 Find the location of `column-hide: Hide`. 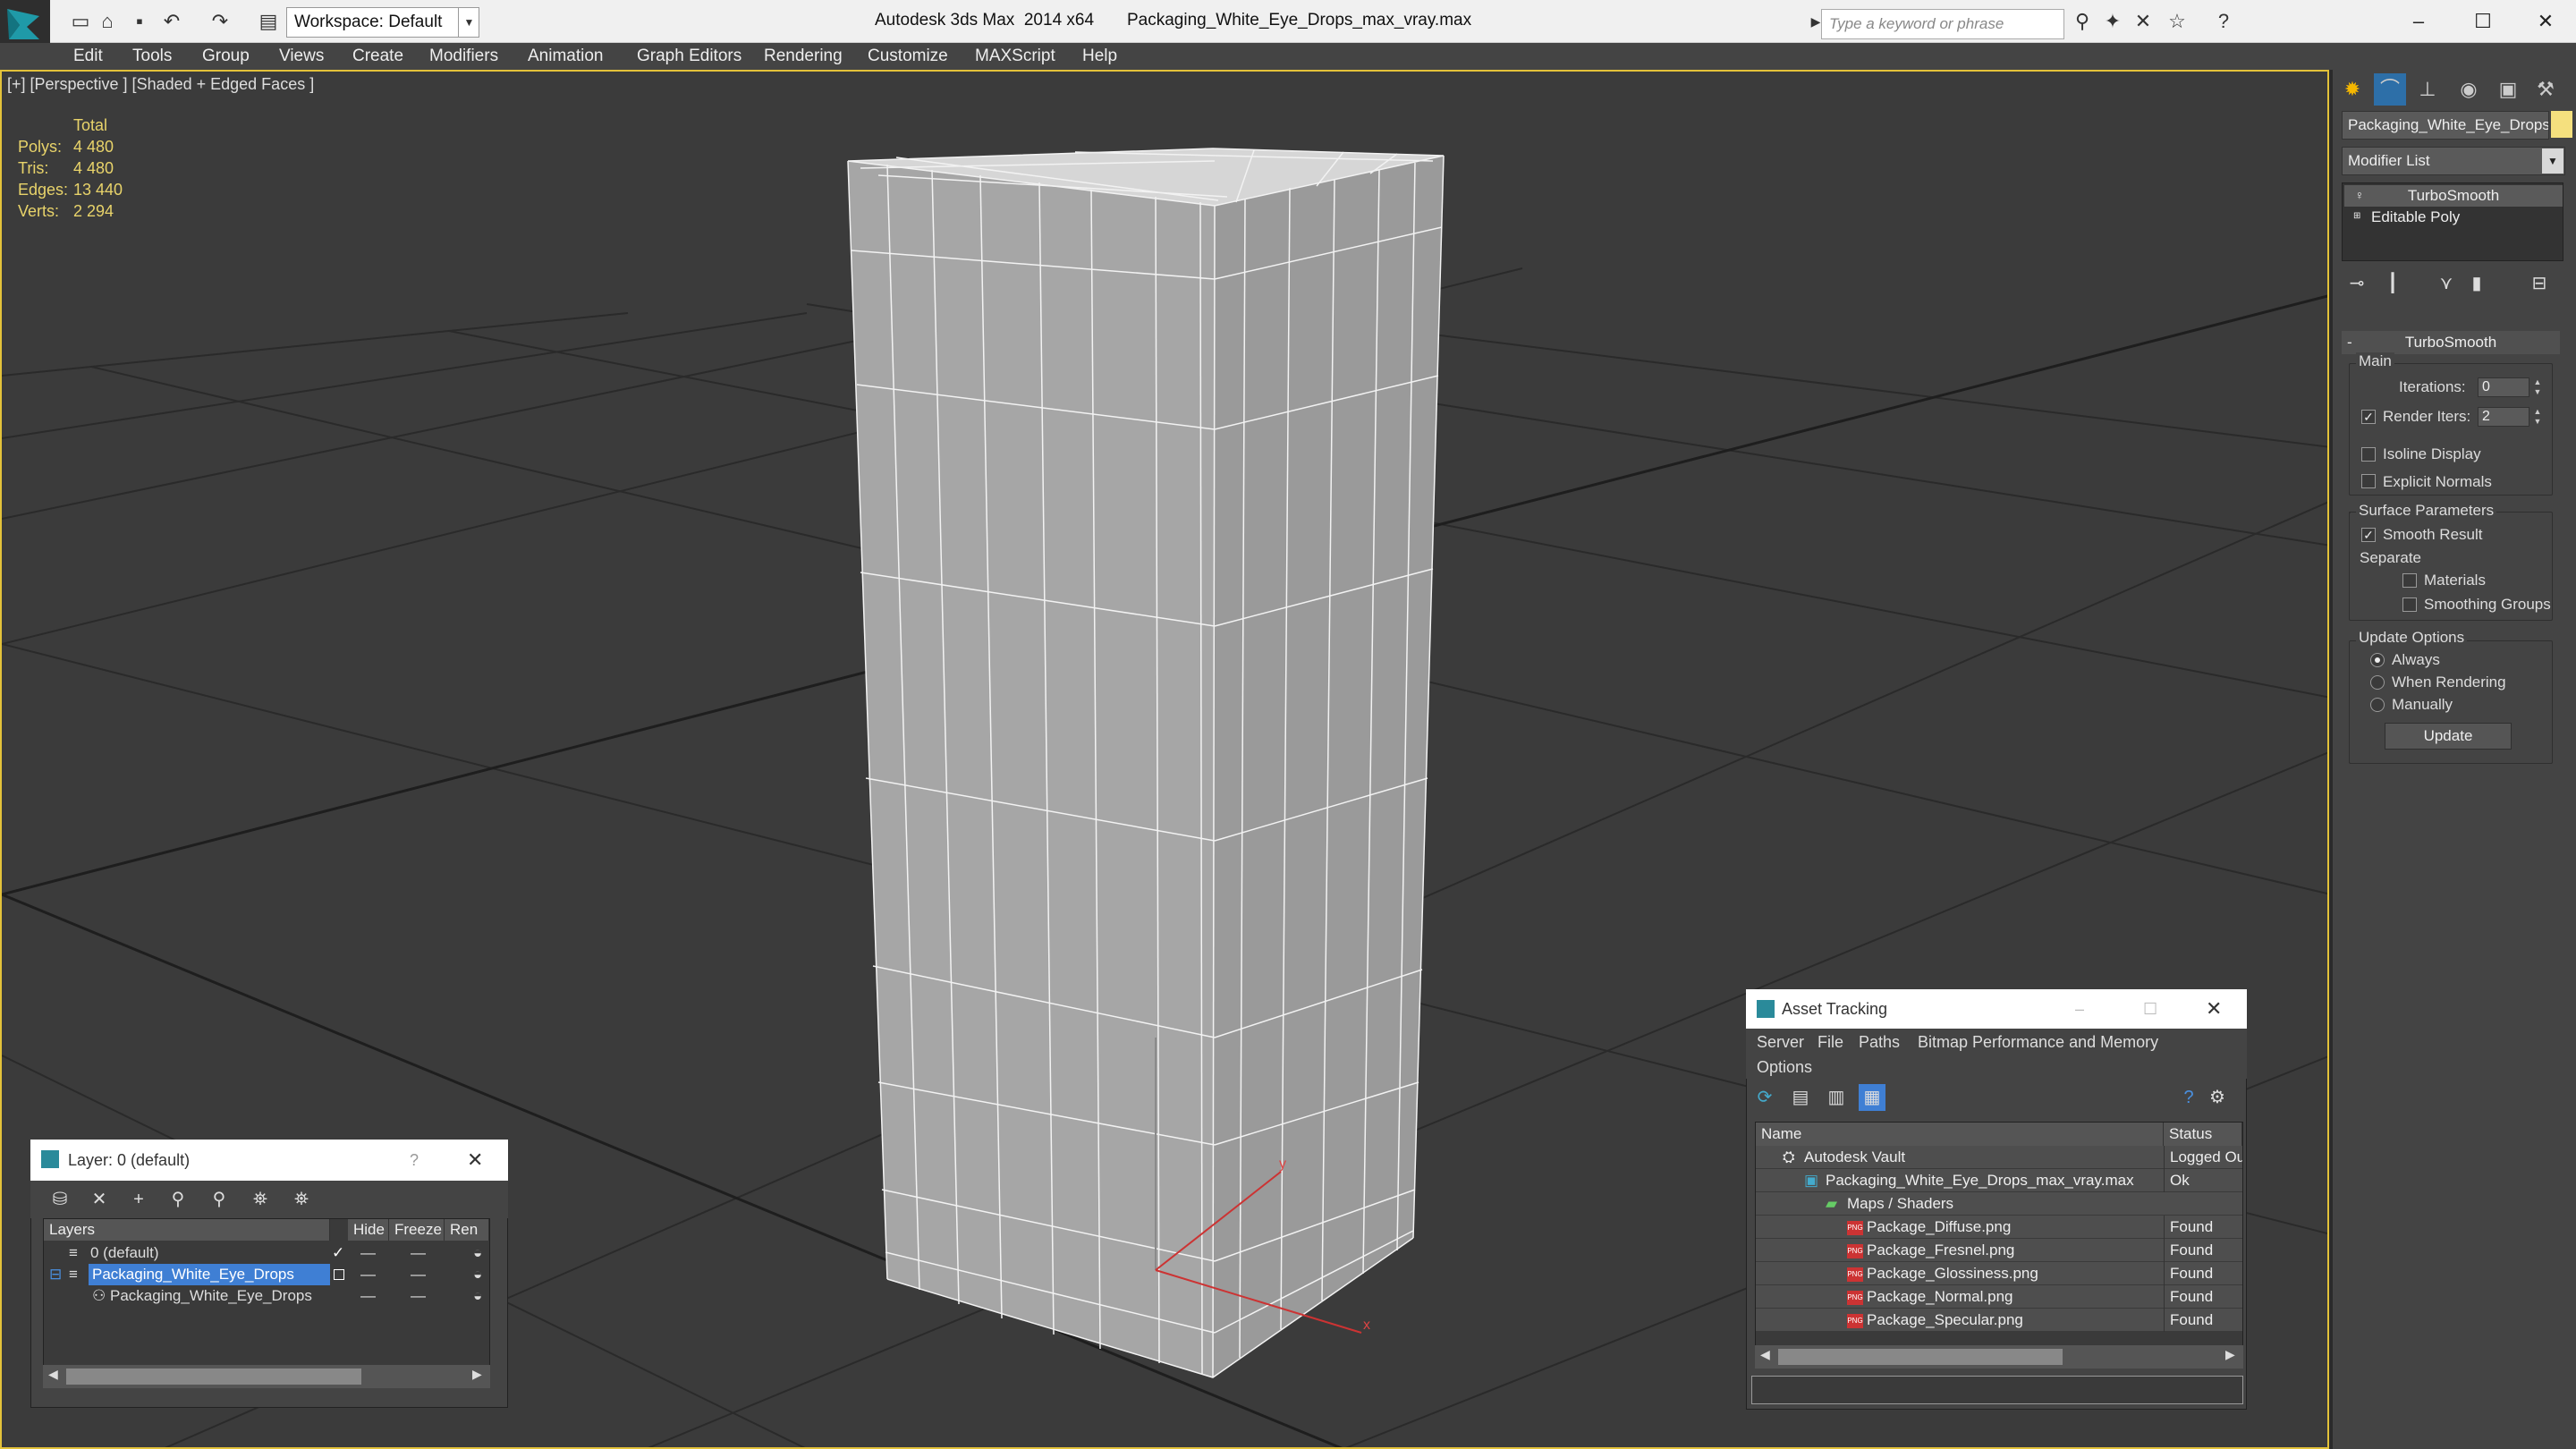

column-hide: Hide is located at coordinates (368, 1230).